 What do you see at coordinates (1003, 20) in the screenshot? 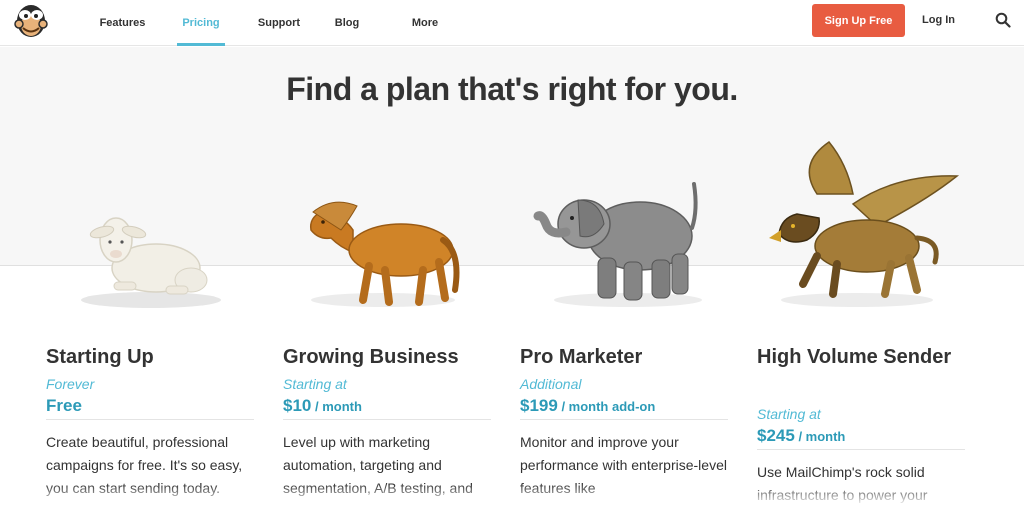
I see `search-icon` at bounding box center [1003, 20].